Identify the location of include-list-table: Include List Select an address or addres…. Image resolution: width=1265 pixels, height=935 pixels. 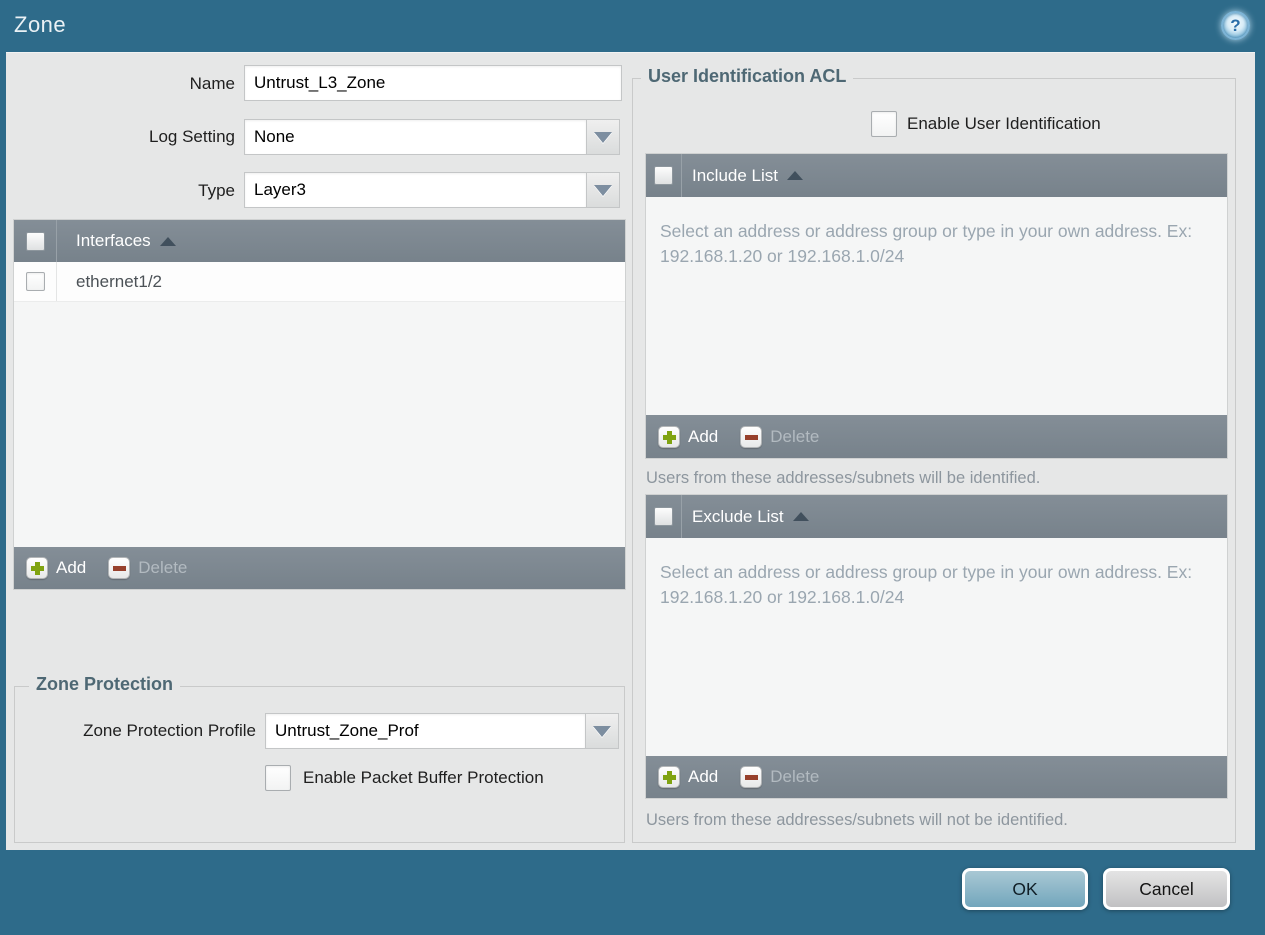
(936, 306).